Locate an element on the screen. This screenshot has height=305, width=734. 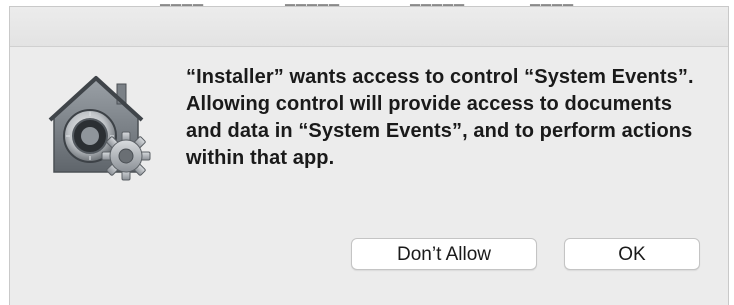
dont-allow-button: Don’t Allow is located at coordinates (444, 254).